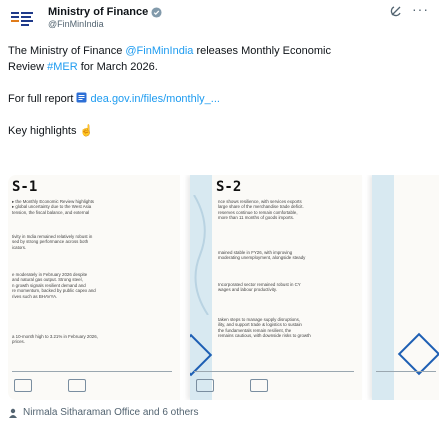  I want to click on report-doc-icon, so click(81, 97).